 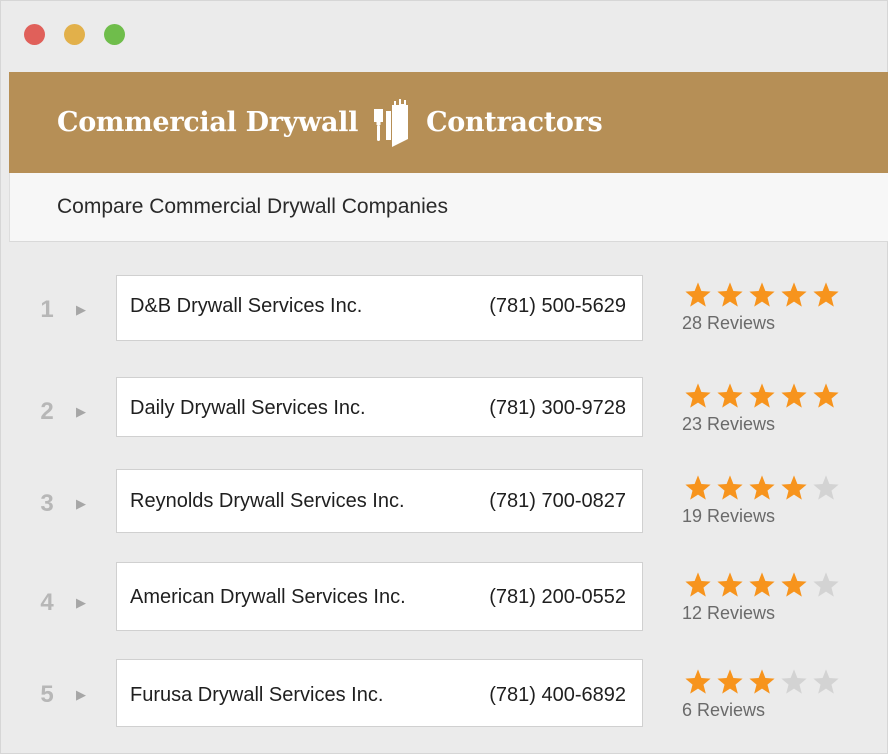 What do you see at coordinates (379, 308) in the screenshot?
I see `company-card: D&B Drywall Services Inc. (781) 500-5629` at bounding box center [379, 308].